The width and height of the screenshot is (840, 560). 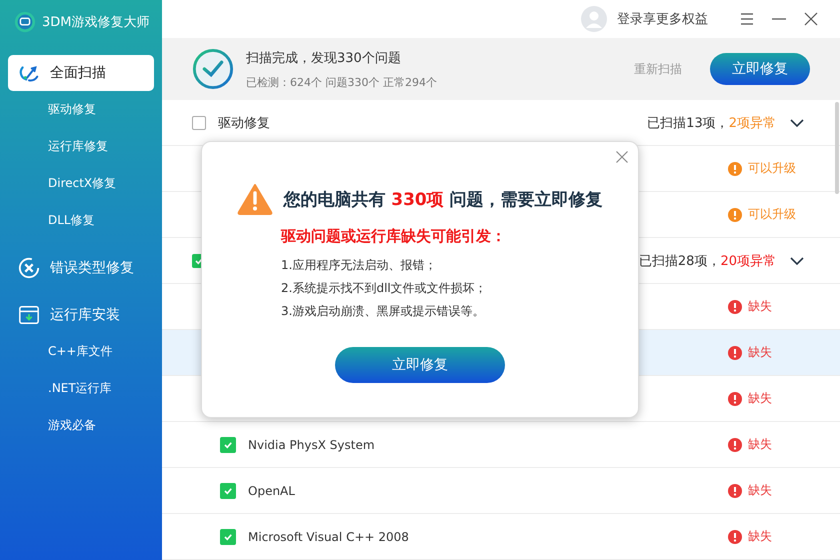 What do you see at coordinates (81, 109) in the screenshot?
I see `sidebar-item: 驱动修复` at bounding box center [81, 109].